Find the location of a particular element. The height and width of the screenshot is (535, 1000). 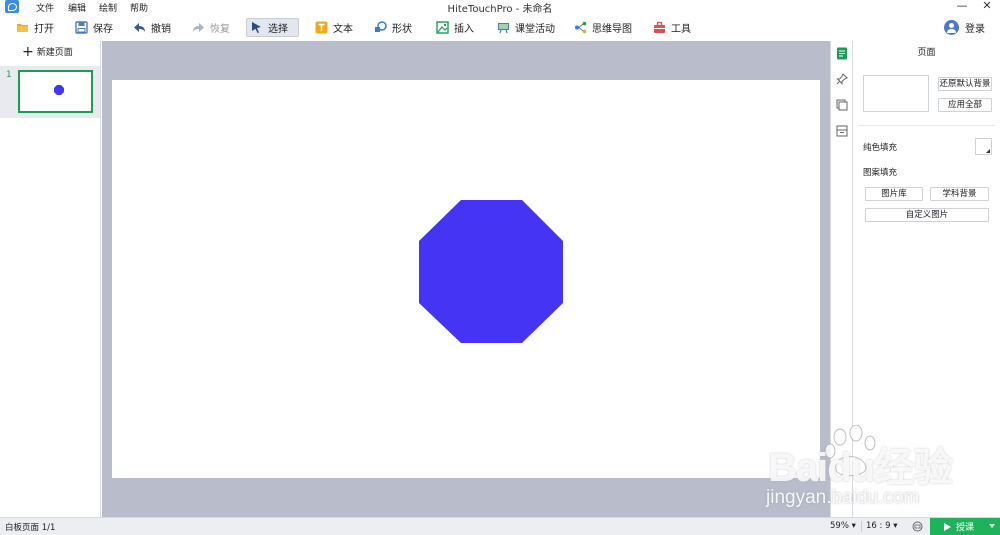

redo-label: 恢复 is located at coordinates (220, 29).